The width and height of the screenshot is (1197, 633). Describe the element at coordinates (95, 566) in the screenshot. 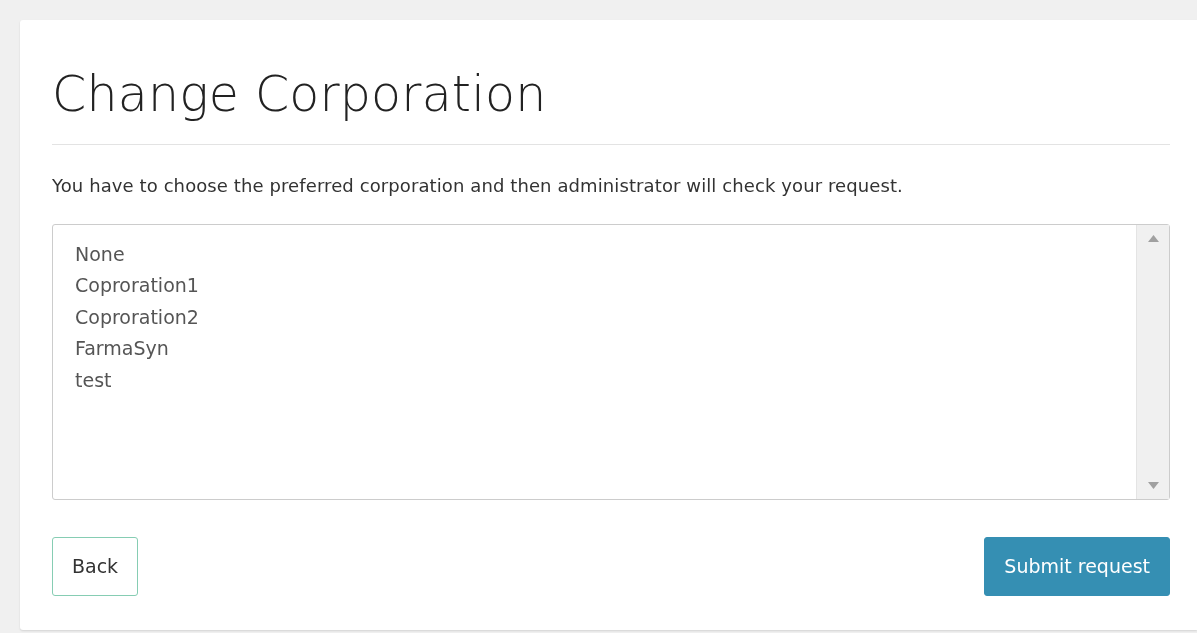

I see `back-button: Back` at that location.